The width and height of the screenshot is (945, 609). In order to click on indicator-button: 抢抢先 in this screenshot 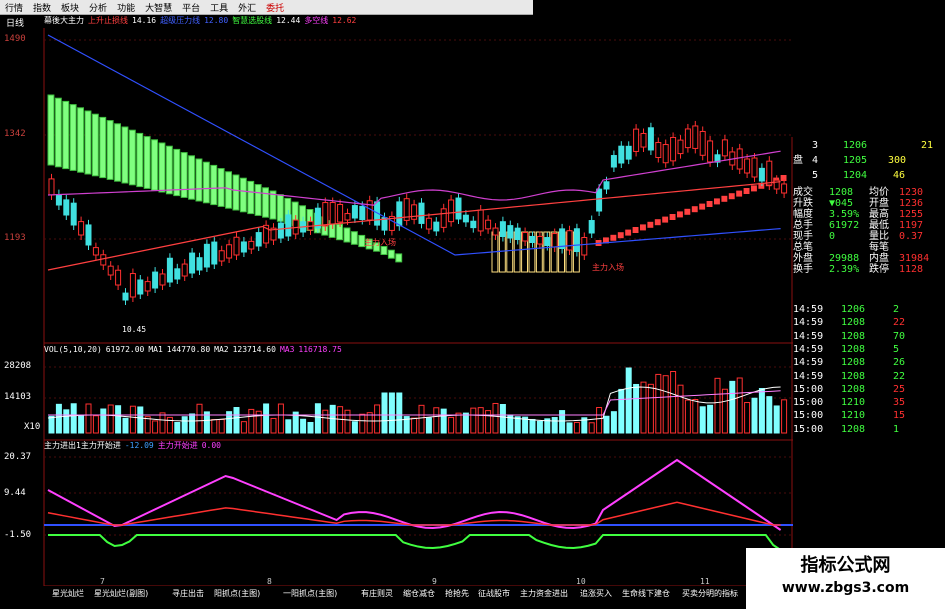, I will do `click(457, 593)`.